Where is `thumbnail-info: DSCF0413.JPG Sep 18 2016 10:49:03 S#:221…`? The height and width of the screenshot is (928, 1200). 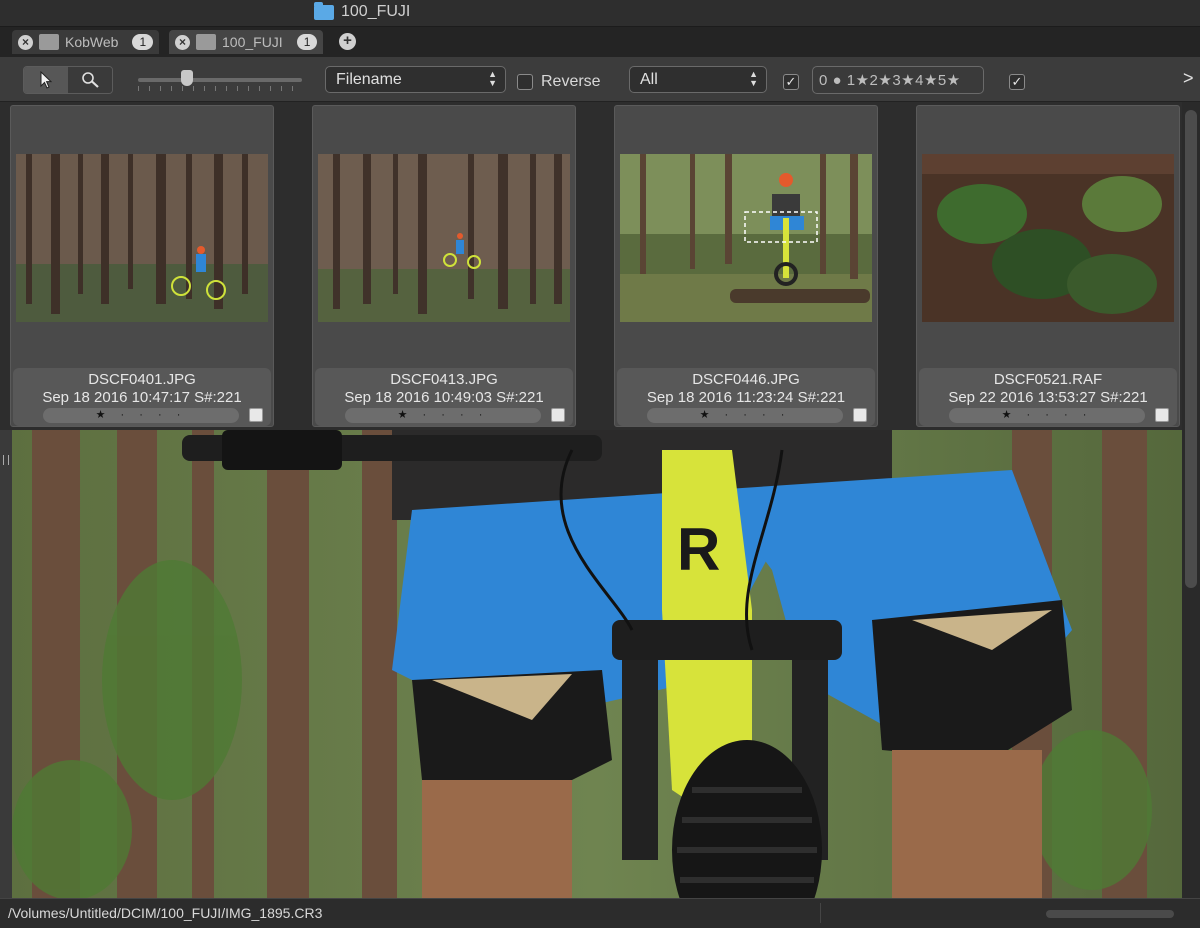
thumbnail-info: DSCF0413.JPG Sep 18 2016 10:49:03 S#:221… is located at coordinates (444, 397).